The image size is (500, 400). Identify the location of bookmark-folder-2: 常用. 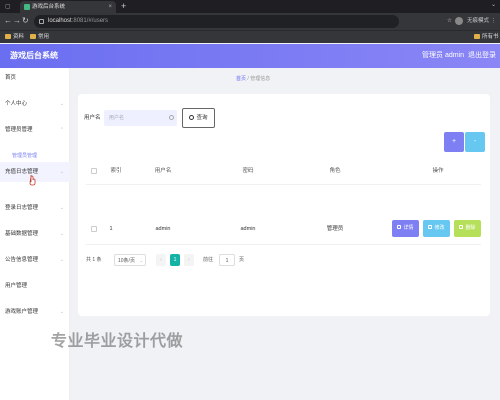
(39, 37).